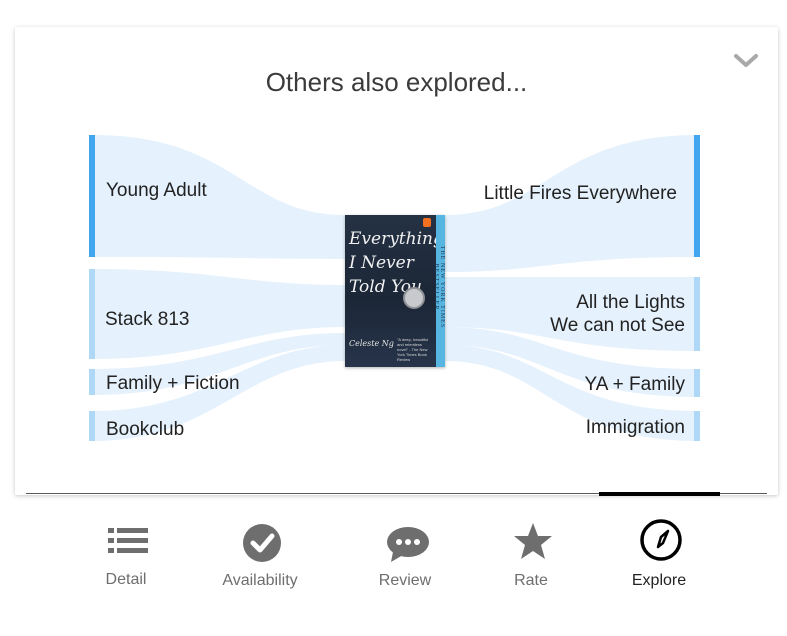  Describe the element at coordinates (147, 319) in the screenshot. I see `node-label-stack-813: Stack 813` at that location.